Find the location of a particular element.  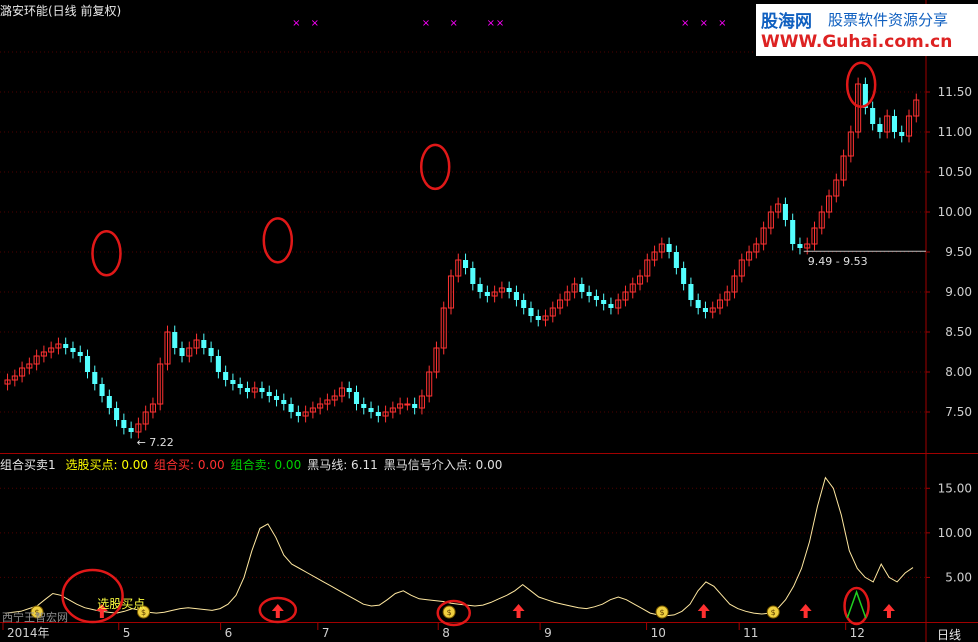

logo-url: WWW.Guhai.com.cn is located at coordinates (857, 42).